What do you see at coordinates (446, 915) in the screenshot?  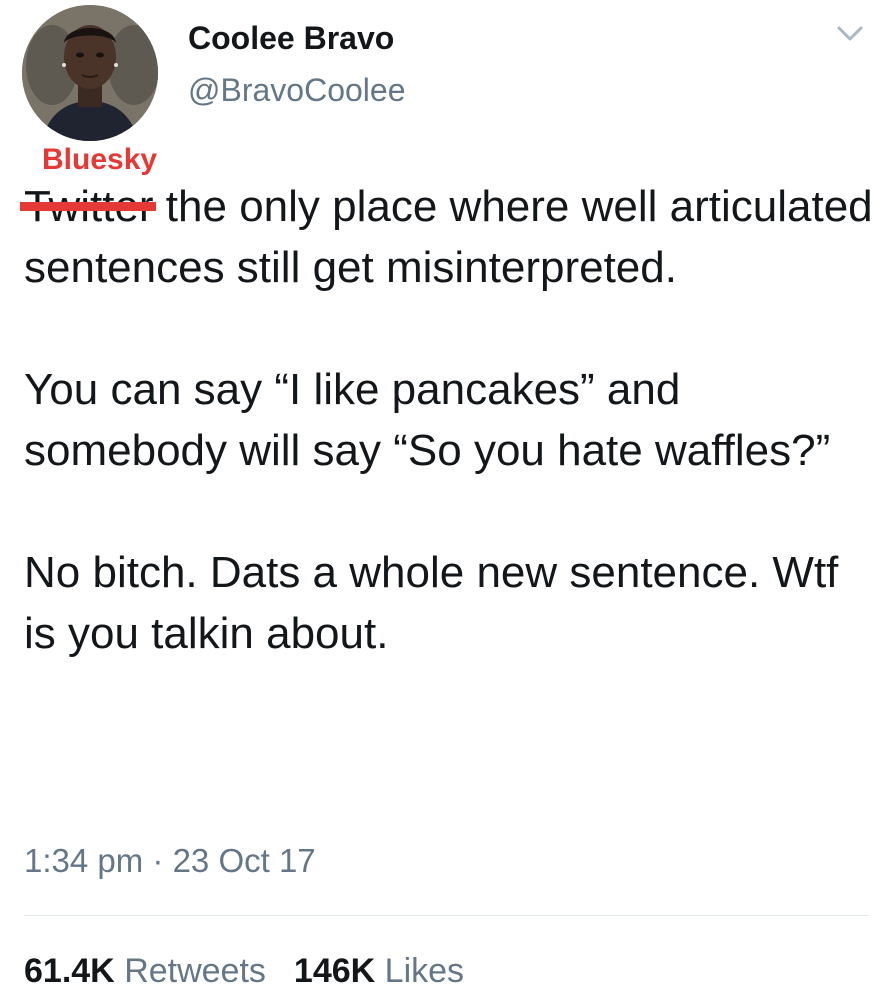 I see `divider` at bounding box center [446, 915].